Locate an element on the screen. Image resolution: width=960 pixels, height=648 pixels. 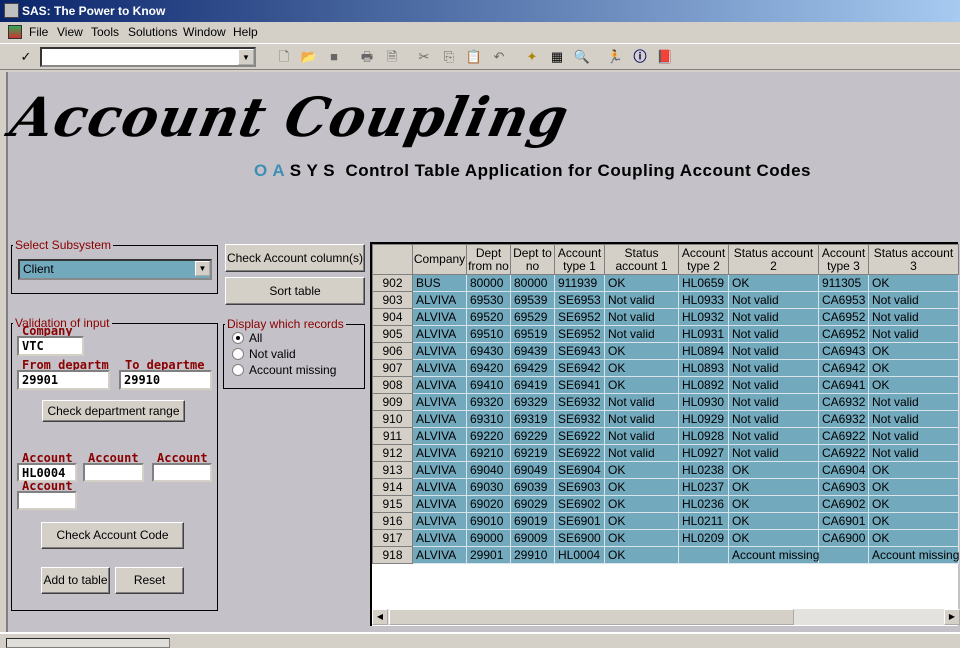
row-number: 905 is located at coordinates (392, 334).